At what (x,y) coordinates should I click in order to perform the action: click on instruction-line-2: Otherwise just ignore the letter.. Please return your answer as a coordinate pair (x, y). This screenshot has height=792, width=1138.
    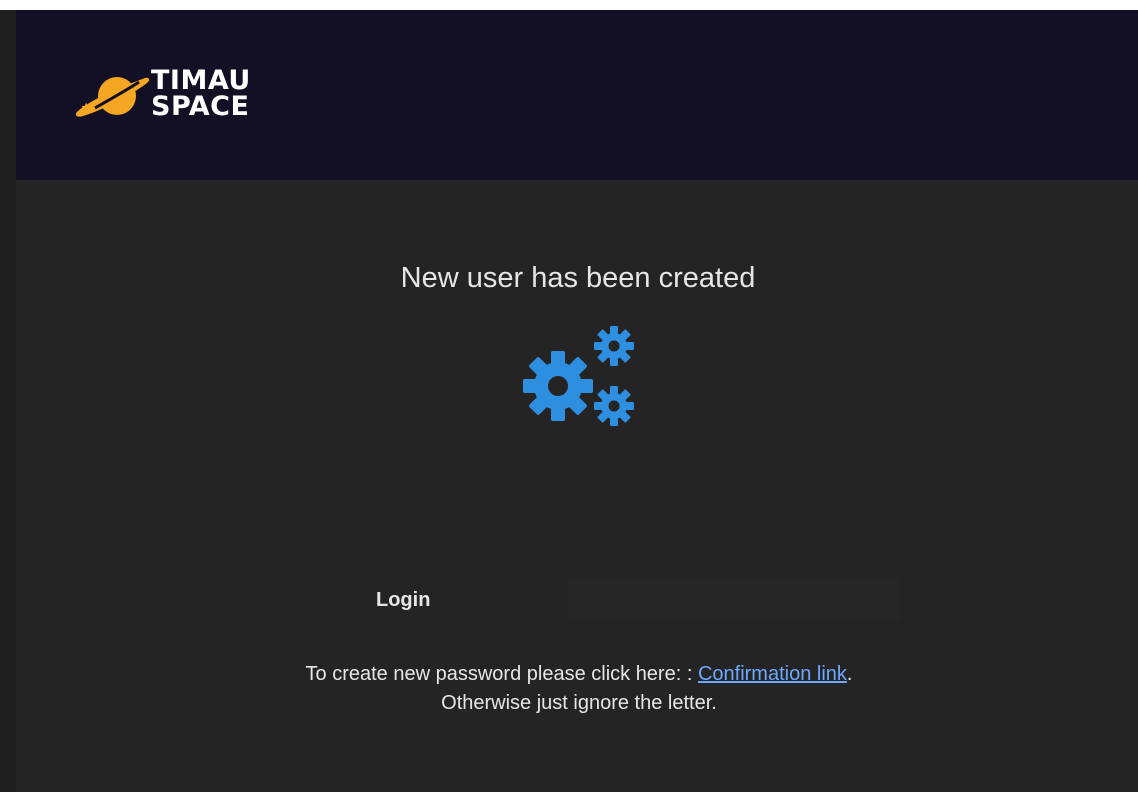
    Looking at the image, I should click on (579, 703).